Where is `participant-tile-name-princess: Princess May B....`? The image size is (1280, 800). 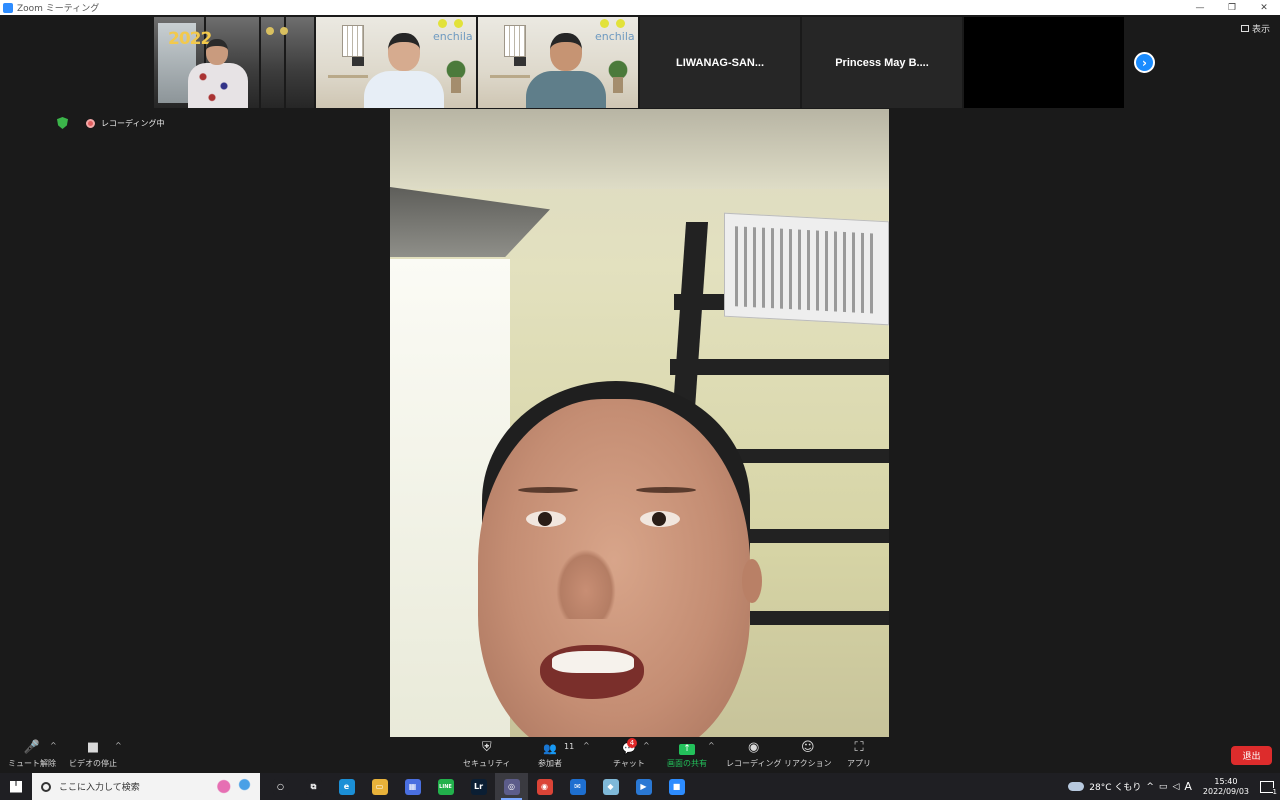
participant-tile-name-princess: Princess May B.... is located at coordinates (882, 62).